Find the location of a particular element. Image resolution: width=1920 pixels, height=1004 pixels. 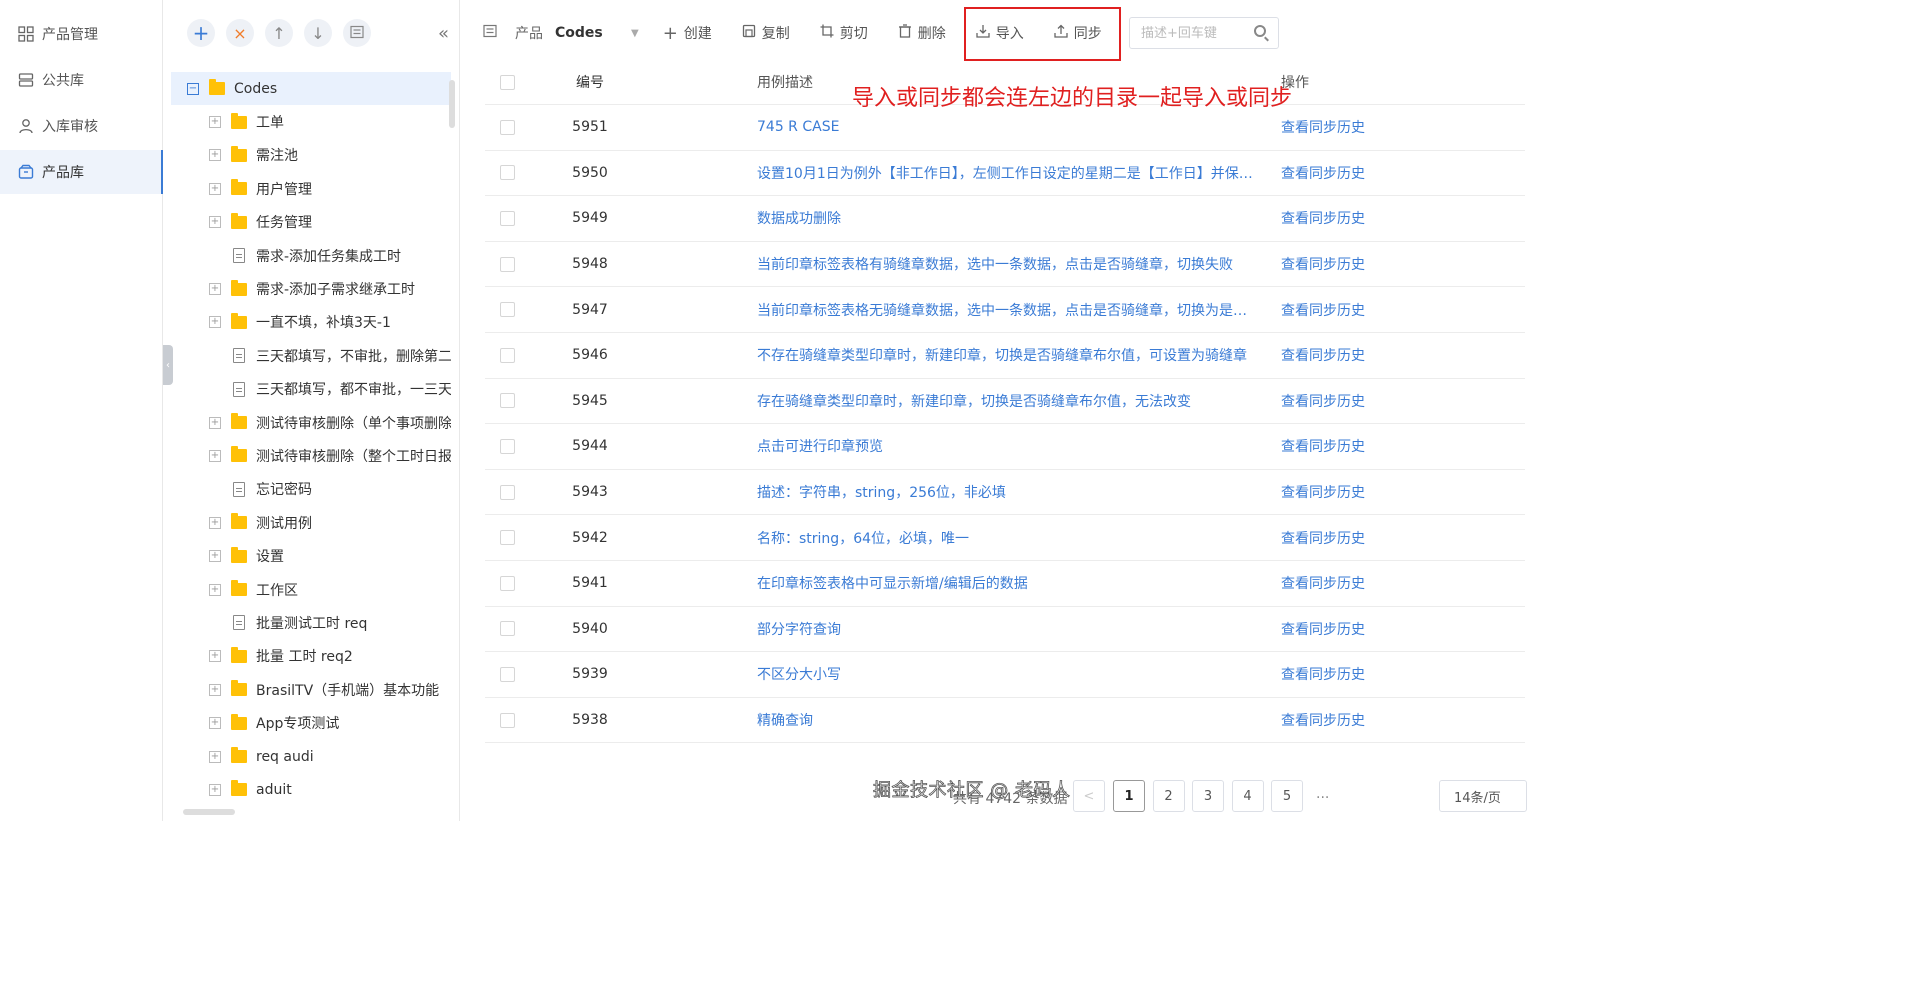

add-node-button: + is located at coordinates (201, 33).